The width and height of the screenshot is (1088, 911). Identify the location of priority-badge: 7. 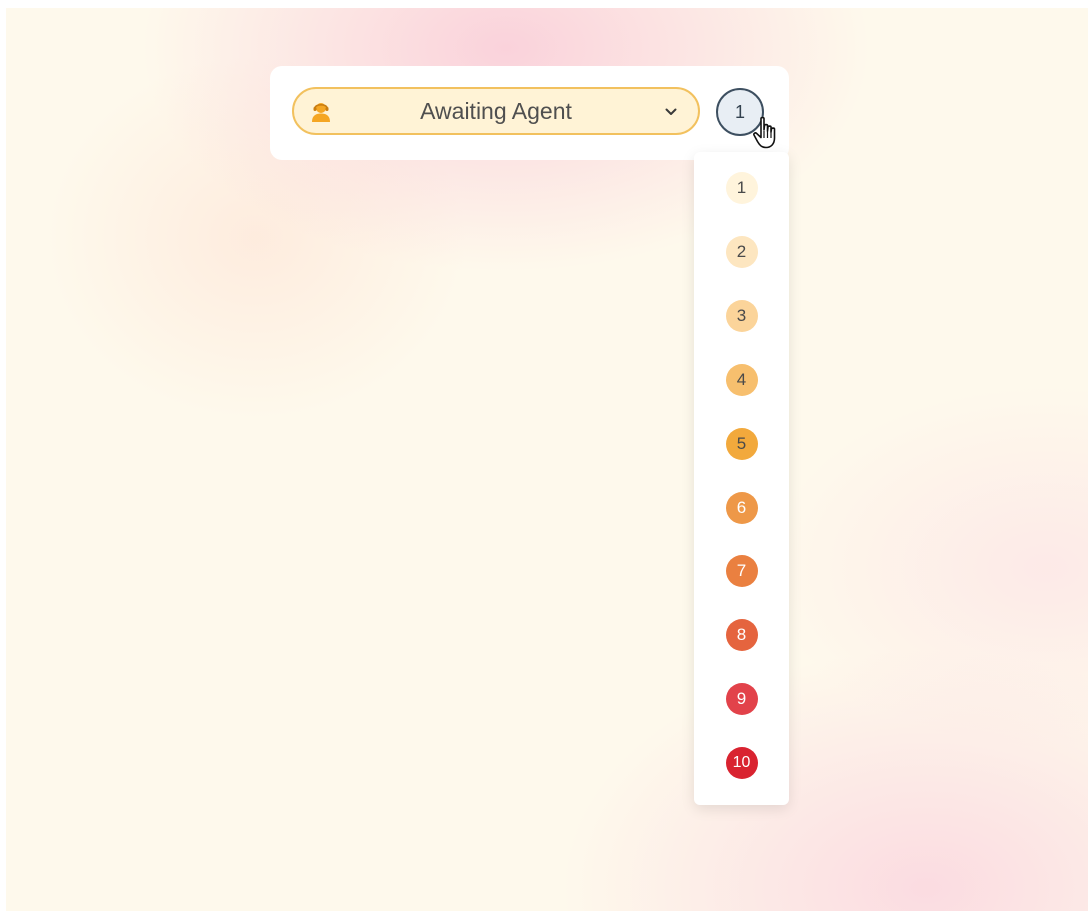
(741, 571).